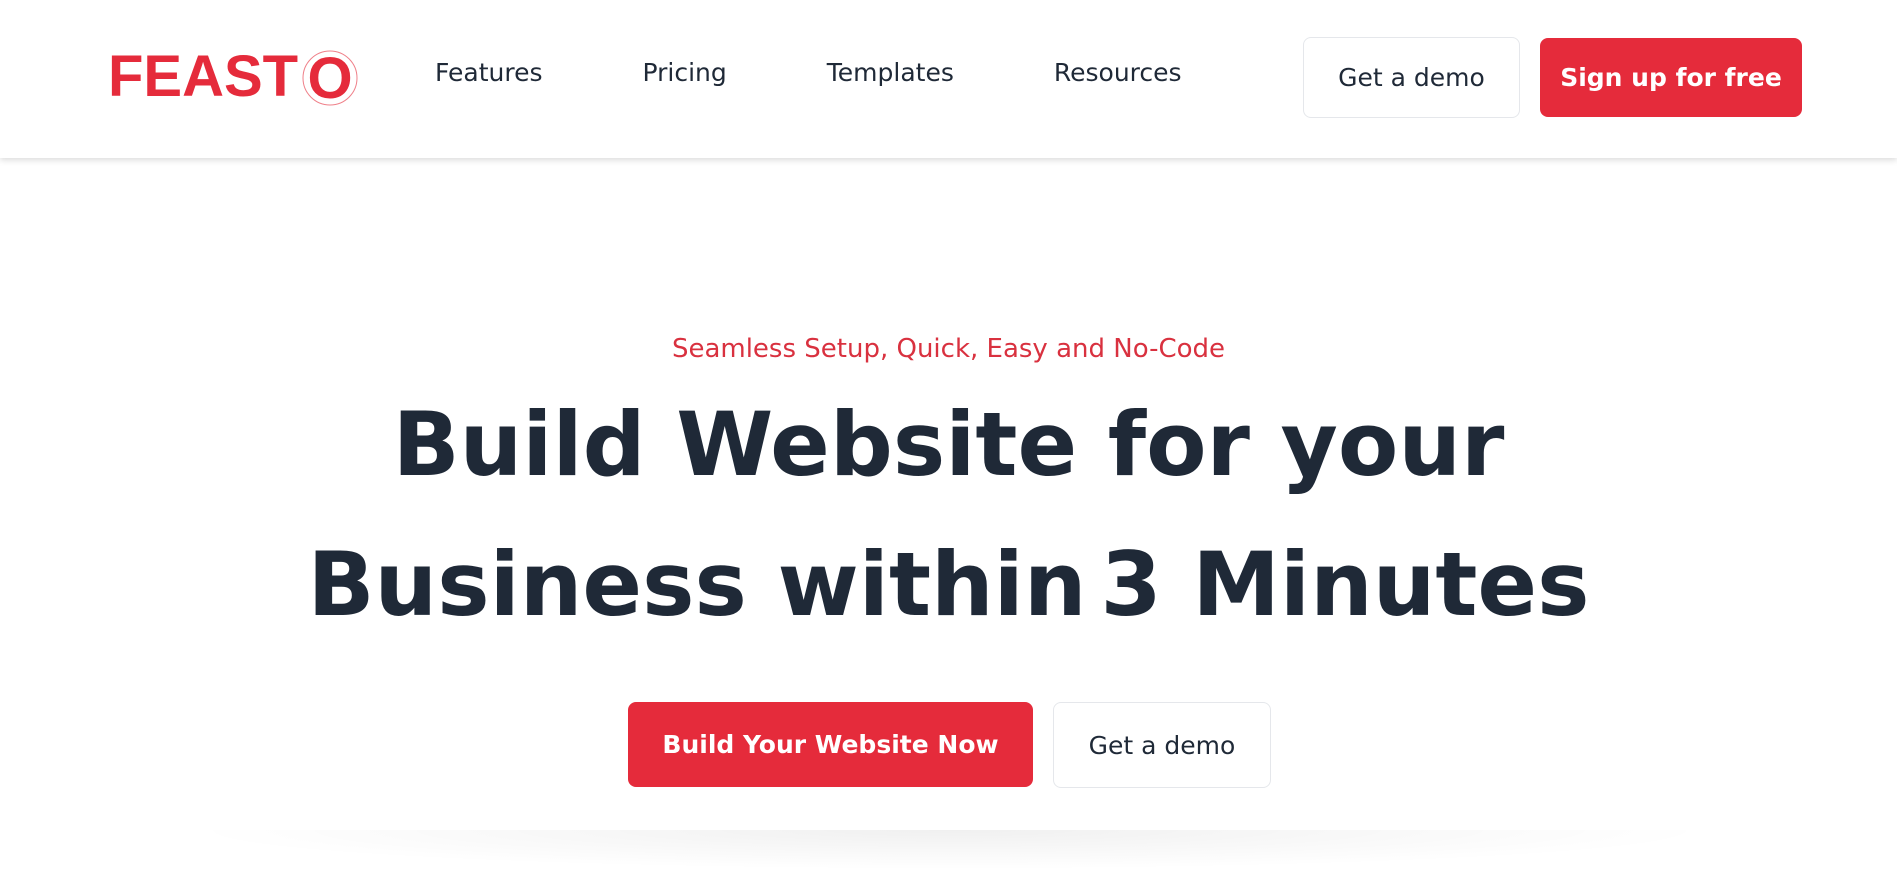  I want to click on hero-headline-line-2: Business within 3 Minutes, so click(948, 591).